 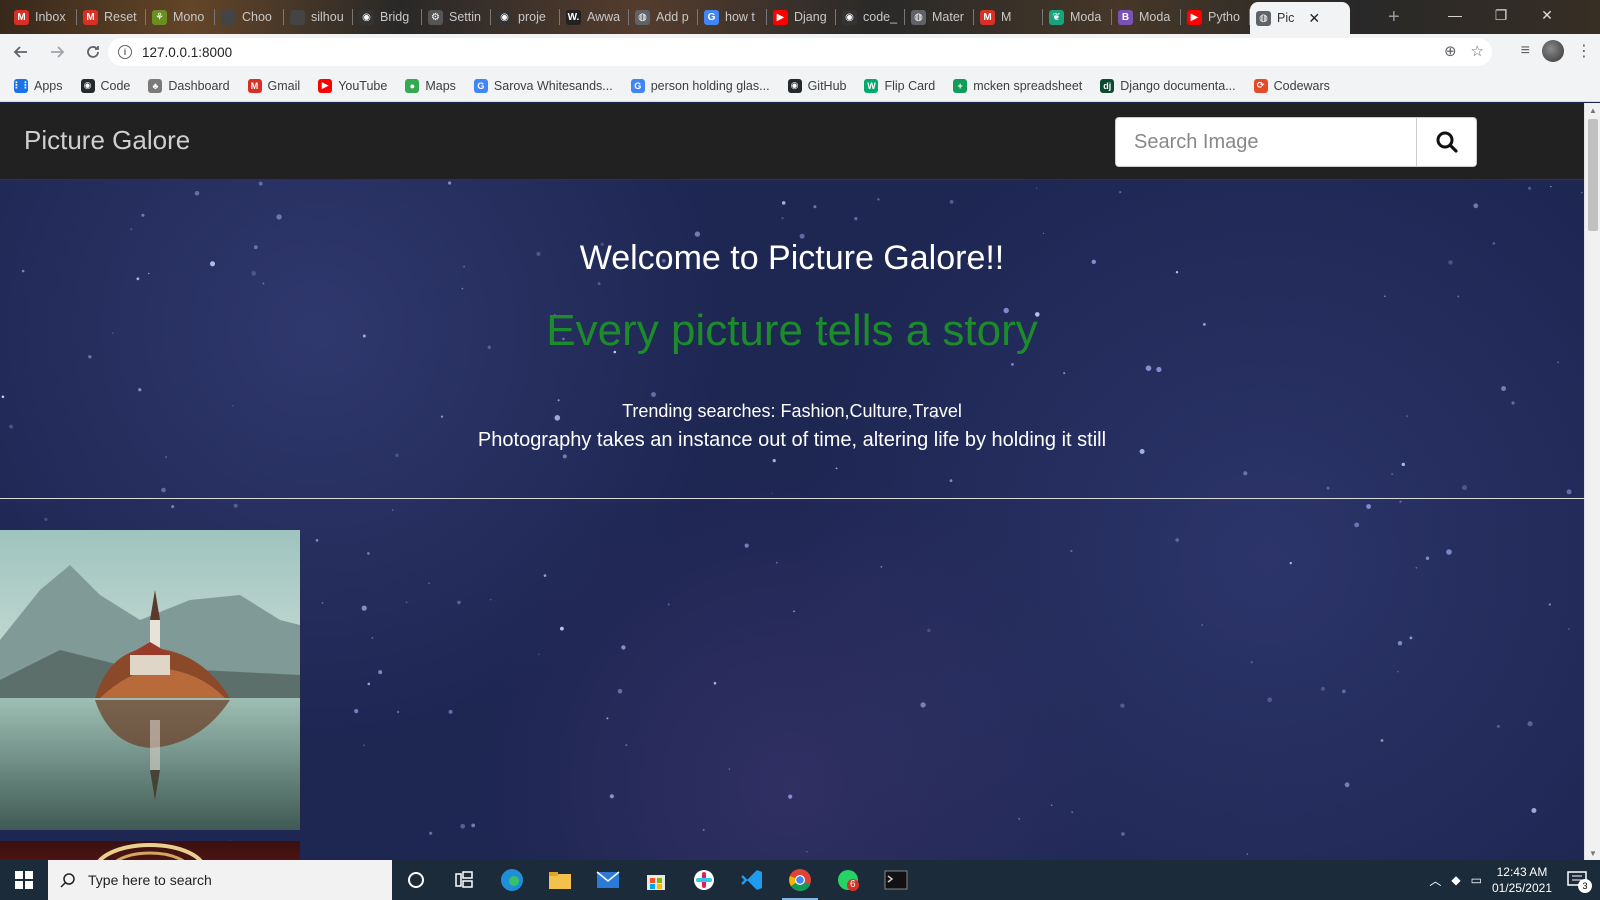 What do you see at coordinates (1017, 85) in the screenshot?
I see `bookmark-item: + mcken spreadsheet` at bounding box center [1017, 85].